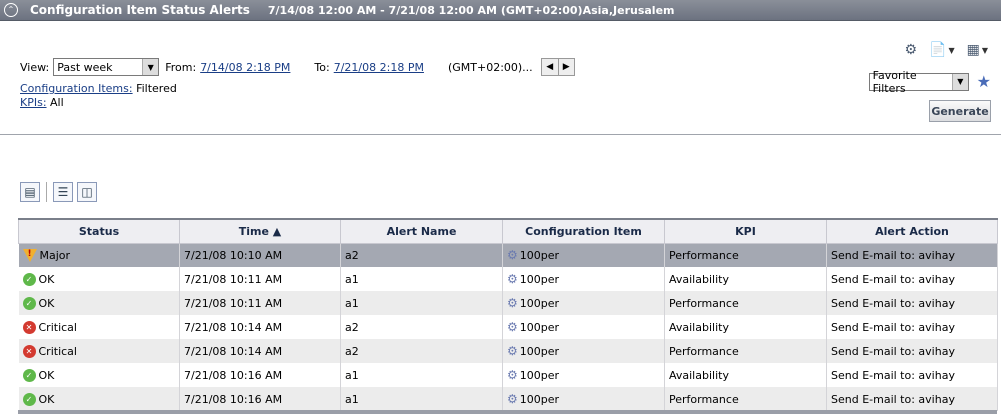 Image resolution: width=1001 pixels, height=418 pixels. What do you see at coordinates (245, 67) in the screenshot?
I see `from-date-link: 7/14/08 2:18 PM` at bounding box center [245, 67].